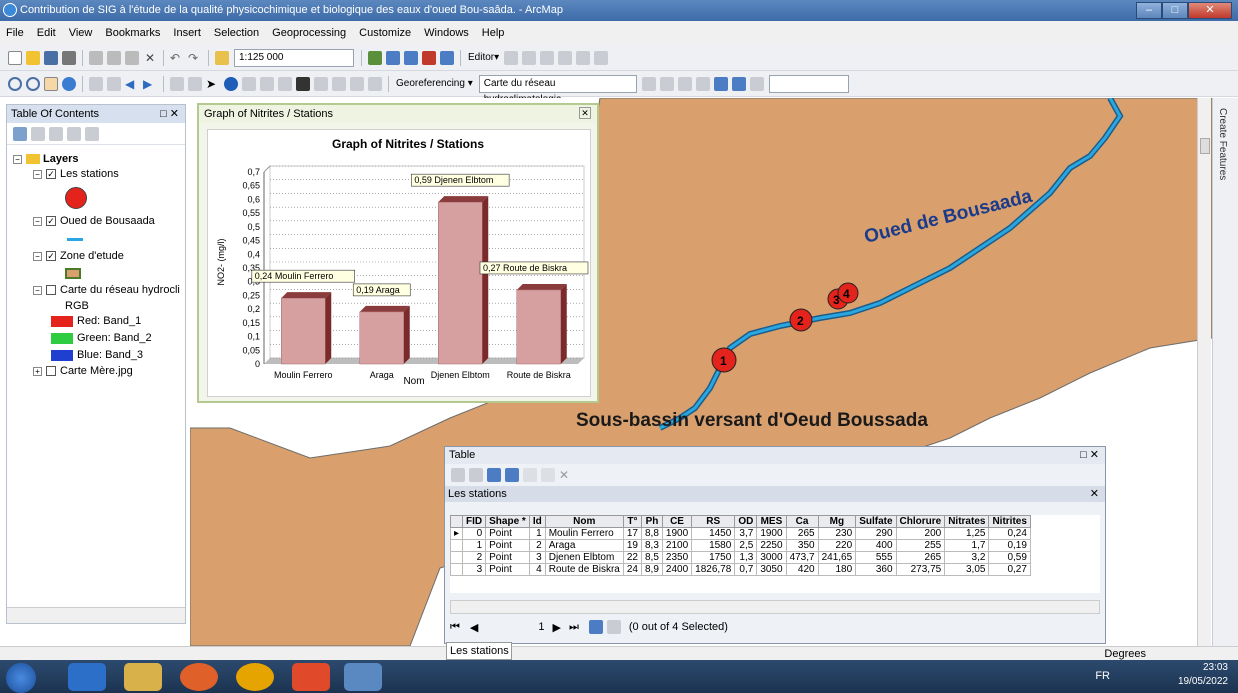 Image resolution: width=1238 pixels, height=693 pixels. I want to click on menu-view: View, so click(81, 33).